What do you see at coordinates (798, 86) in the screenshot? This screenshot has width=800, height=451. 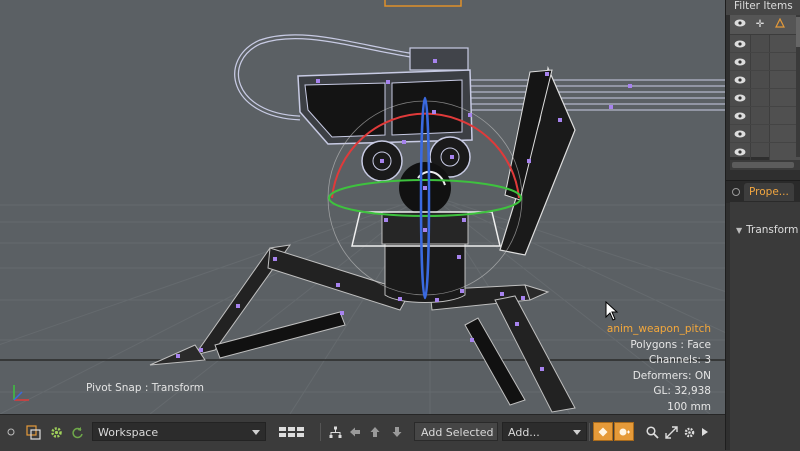 I see `item-list-scrollbar` at bounding box center [798, 86].